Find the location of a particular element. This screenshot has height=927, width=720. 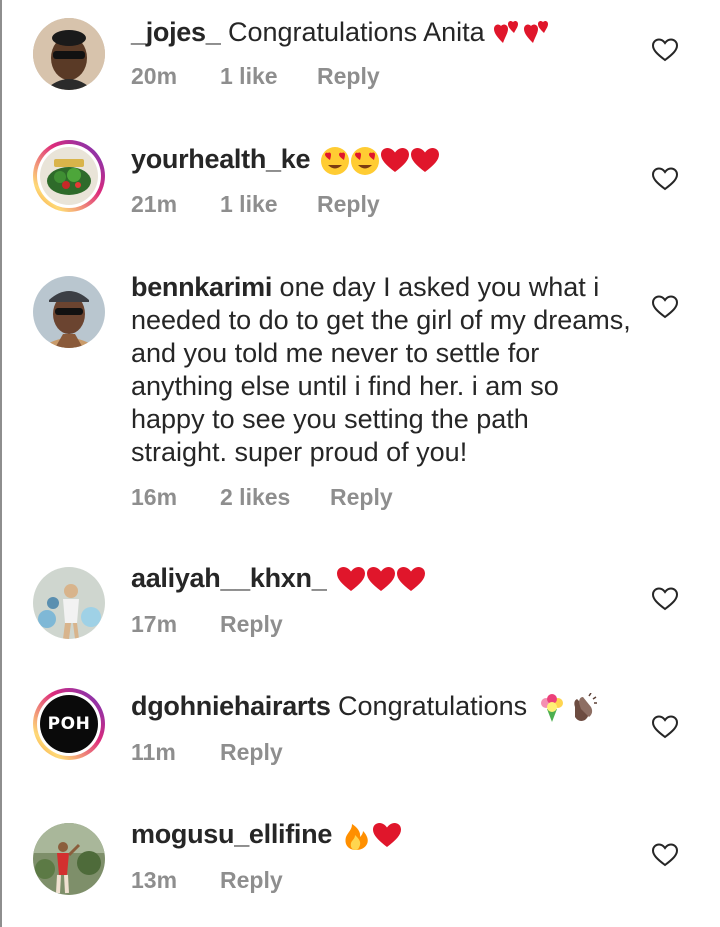

comment-username: dgohniehairarts is located at coordinates (231, 706).